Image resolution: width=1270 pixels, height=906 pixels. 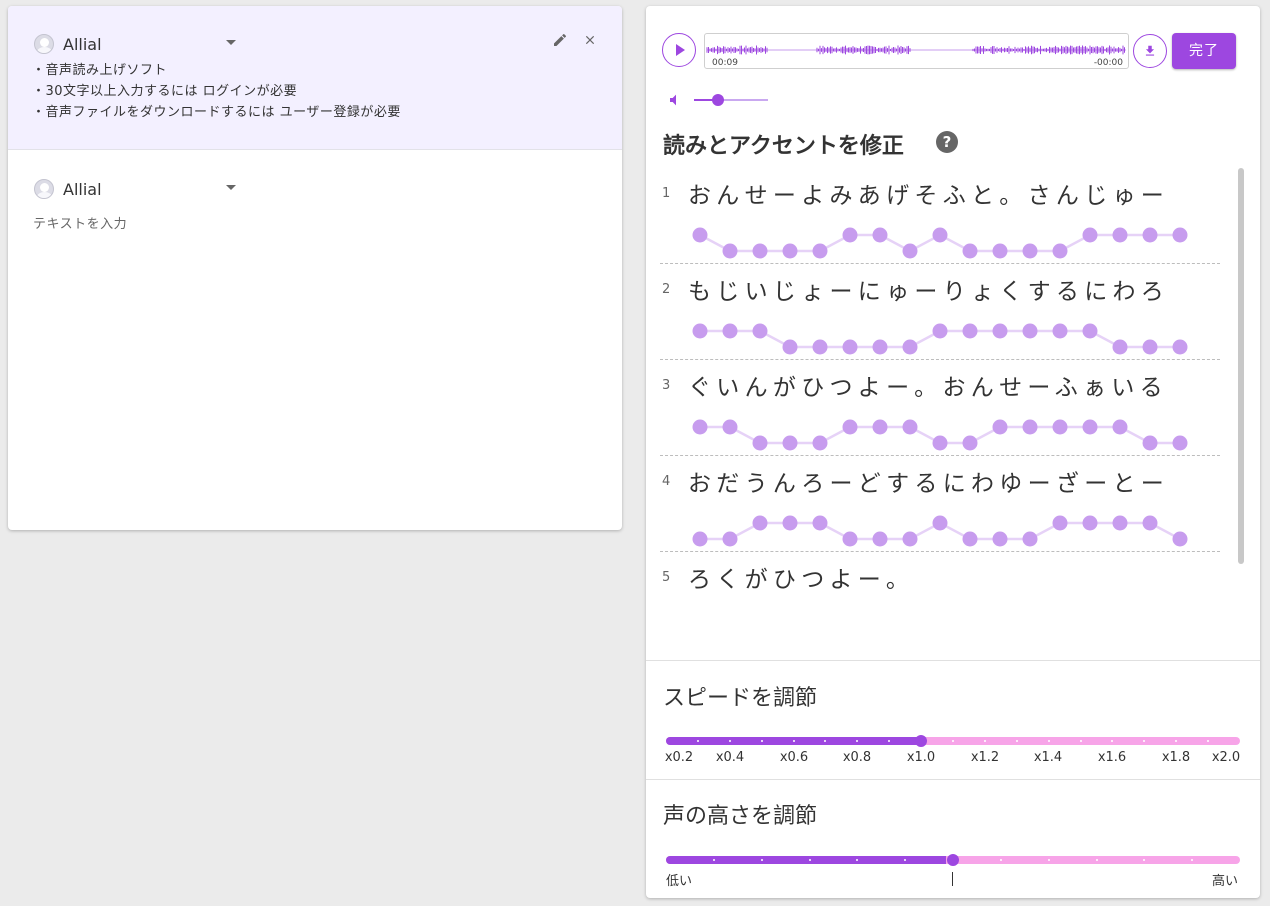 What do you see at coordinates (953, 779) in the screenshot?
I see `divider` at bounding box center [953, 779].